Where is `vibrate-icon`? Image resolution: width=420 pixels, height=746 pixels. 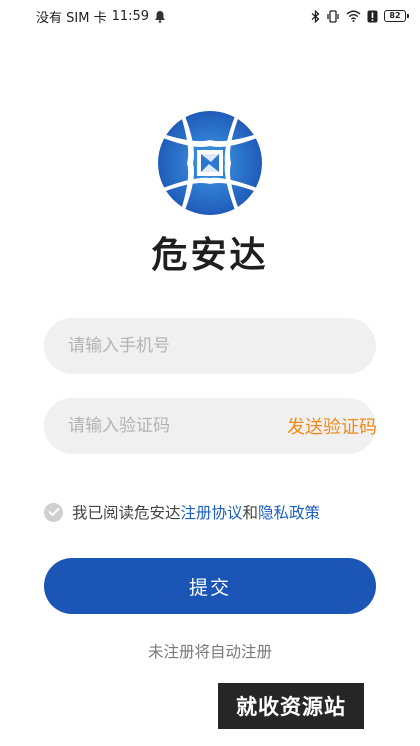 vibrate-icon is located at coordinates (333, 16).